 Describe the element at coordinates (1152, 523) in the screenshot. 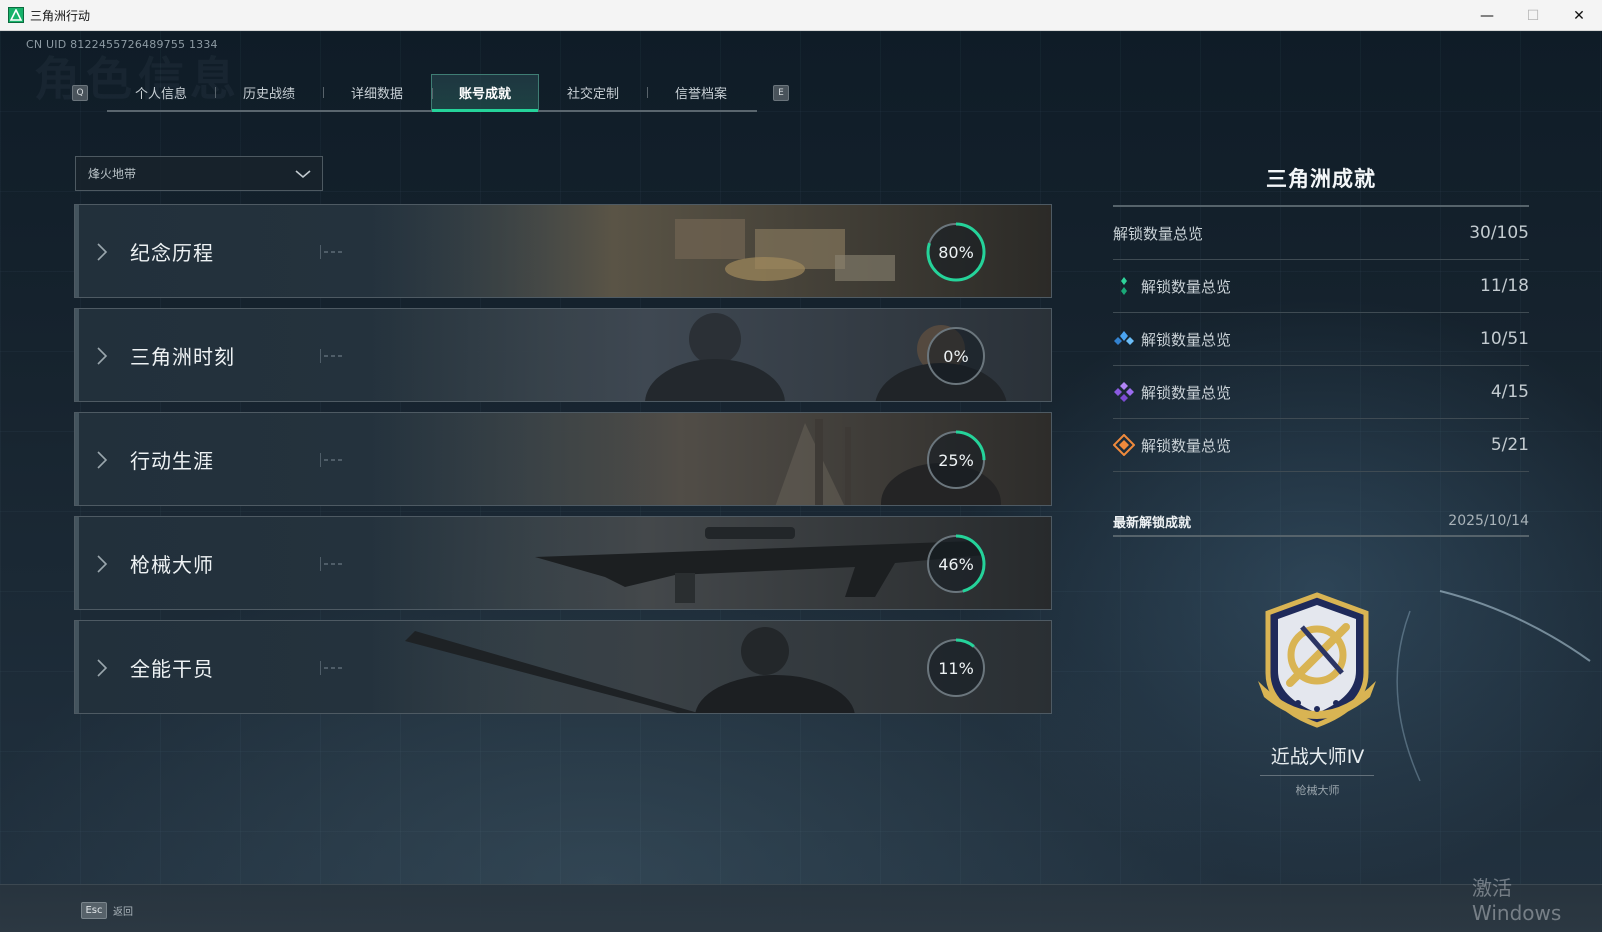

I see `latest-label: 最新解锁成就` at that location.